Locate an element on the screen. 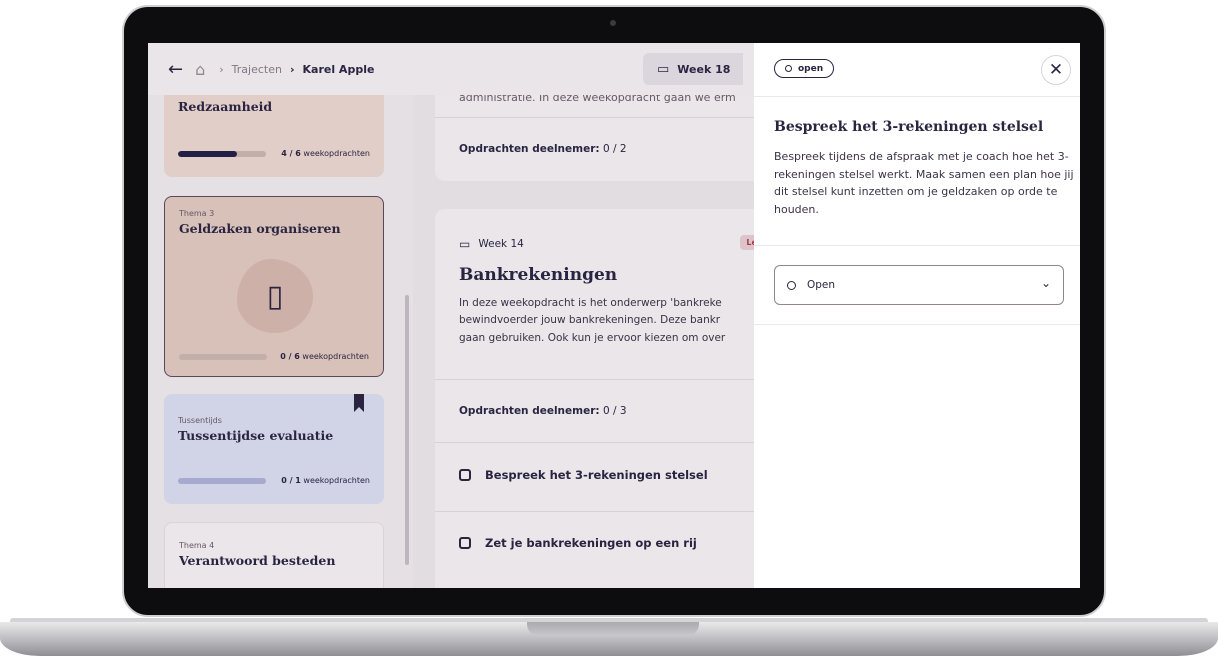 The height and width of the screenshot is (660, 1218). drawer-title: Bespreek het 3-rekeningen stelsel is located at coordinates (909, 127).